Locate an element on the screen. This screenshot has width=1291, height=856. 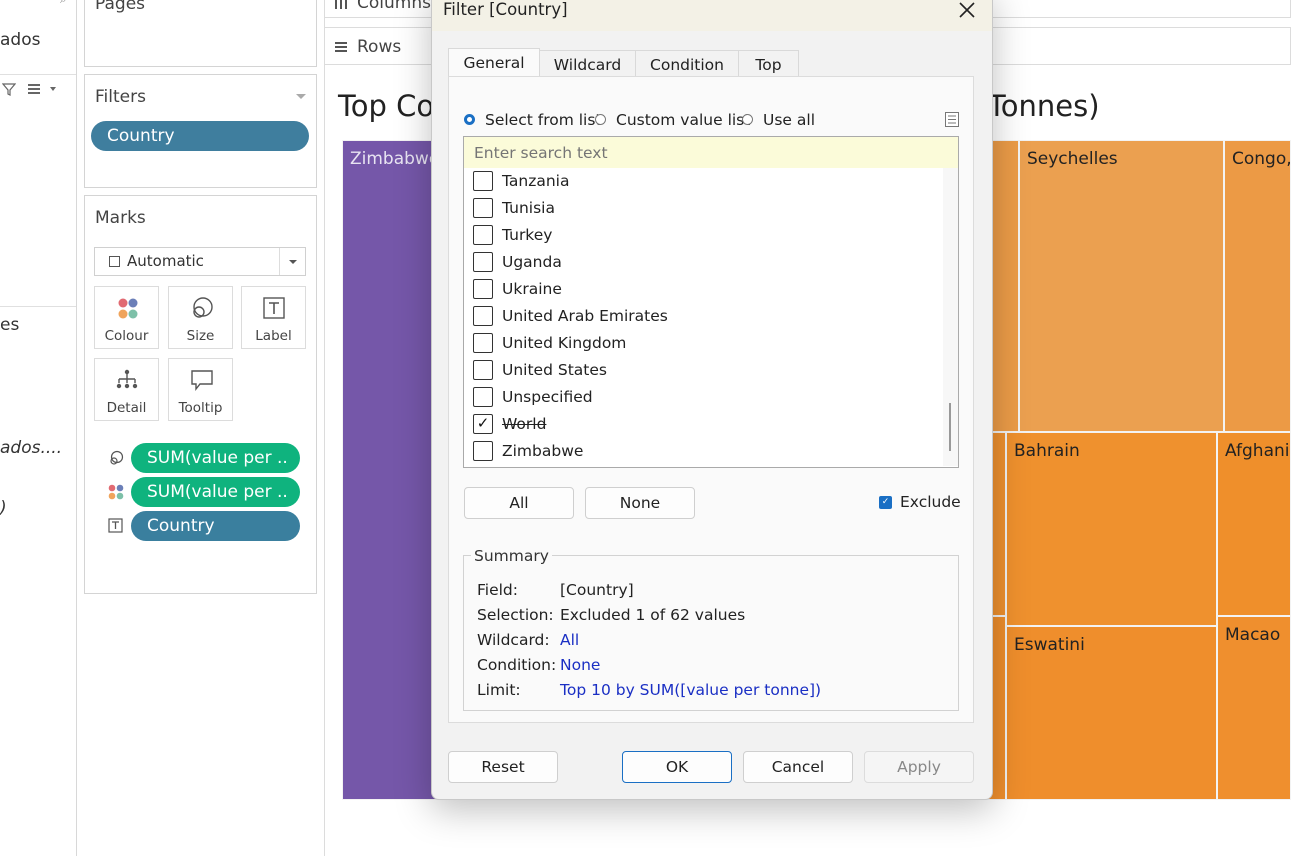
summary-field-label: Field: is located at coordinates (497, 590).